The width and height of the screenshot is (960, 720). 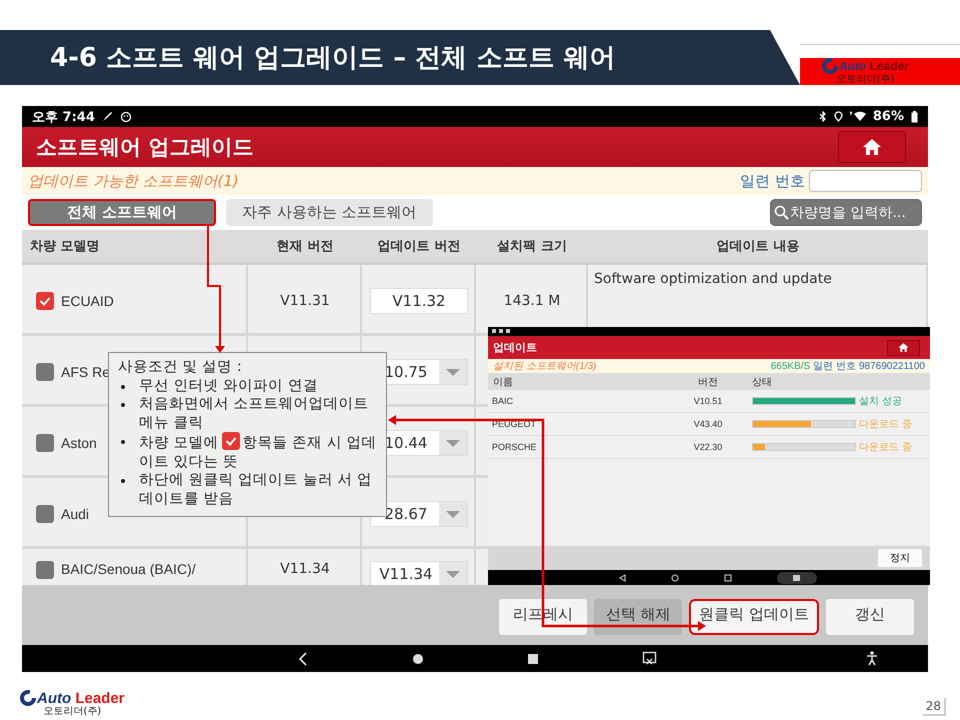 What do you see at coordinates (865, 181) in the screenshot?
I see `serial-number-field` at bounding box center [865, 181].